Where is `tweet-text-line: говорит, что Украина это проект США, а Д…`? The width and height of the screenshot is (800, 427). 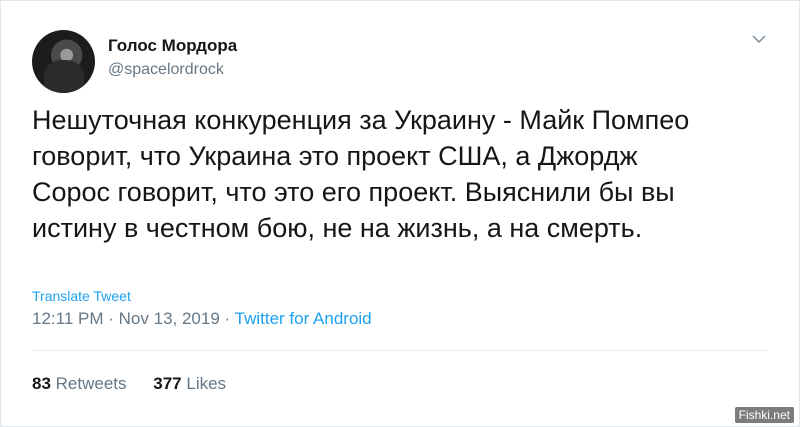
tweet-text-line: говорит, что Украина это проект США, а Д… is located at coordinates (335, 156).